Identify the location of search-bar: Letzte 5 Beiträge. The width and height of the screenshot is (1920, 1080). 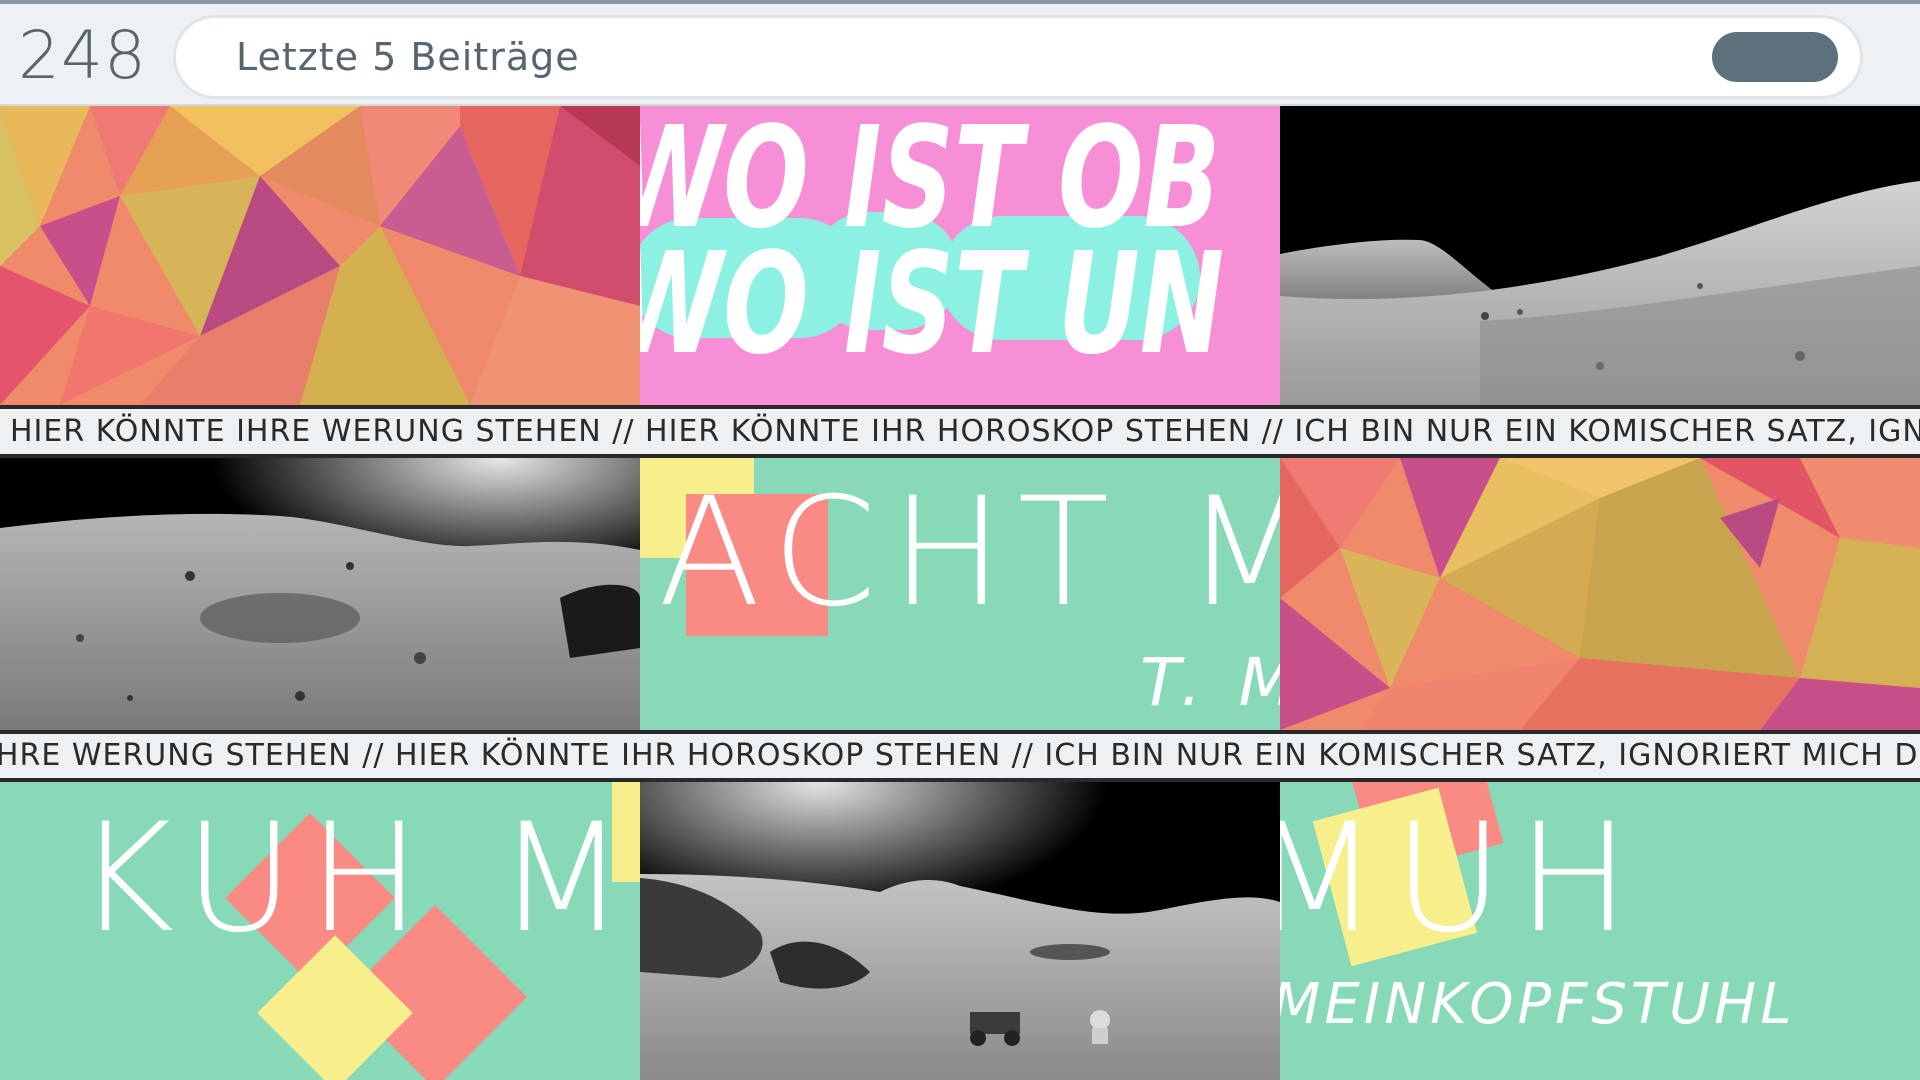
(1018, 57).